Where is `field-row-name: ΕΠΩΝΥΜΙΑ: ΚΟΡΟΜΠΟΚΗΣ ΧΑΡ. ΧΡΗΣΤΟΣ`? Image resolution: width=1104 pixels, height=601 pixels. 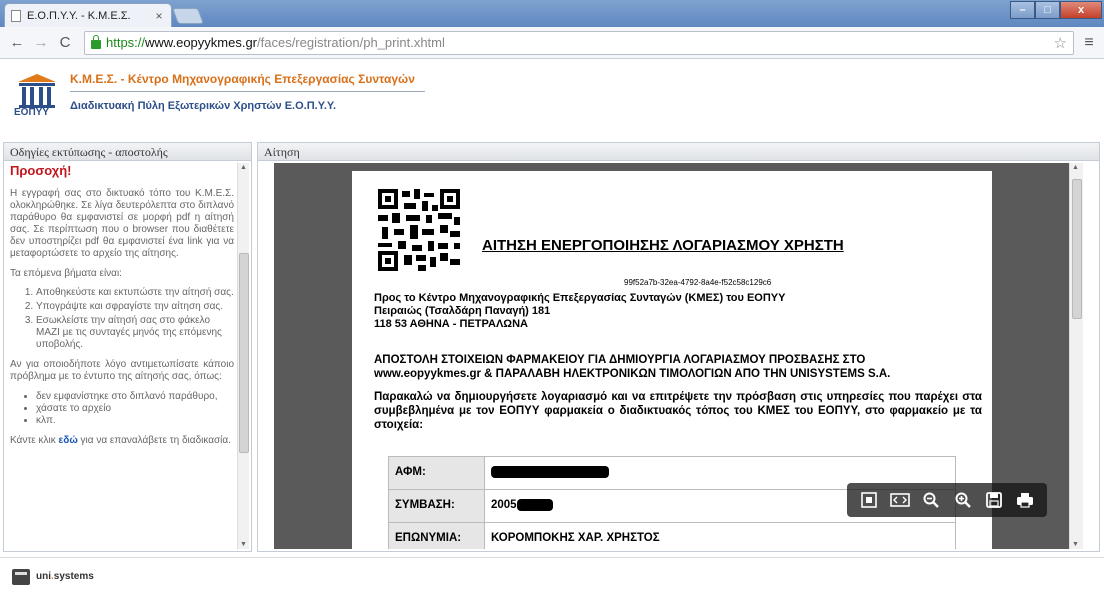 field-row-name: ΕΠΩΝΥΜΙΑ: ΚΟΡΟΜΠΟΚΗΣ ΧΑΡ. ΧΡΗΣΤΟΣ is located at coordinates (672, 536).